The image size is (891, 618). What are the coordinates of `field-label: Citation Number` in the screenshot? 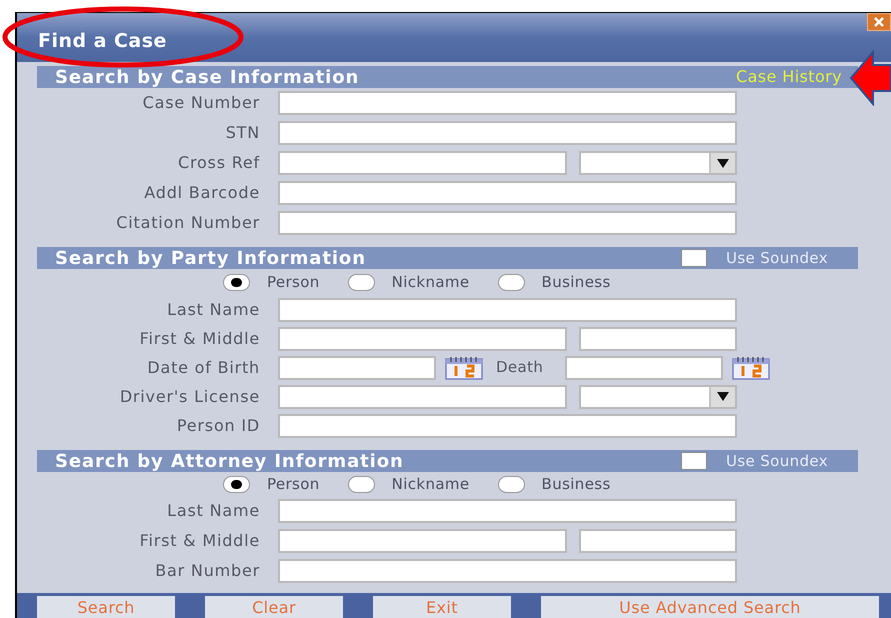 It's located at (187, 223).